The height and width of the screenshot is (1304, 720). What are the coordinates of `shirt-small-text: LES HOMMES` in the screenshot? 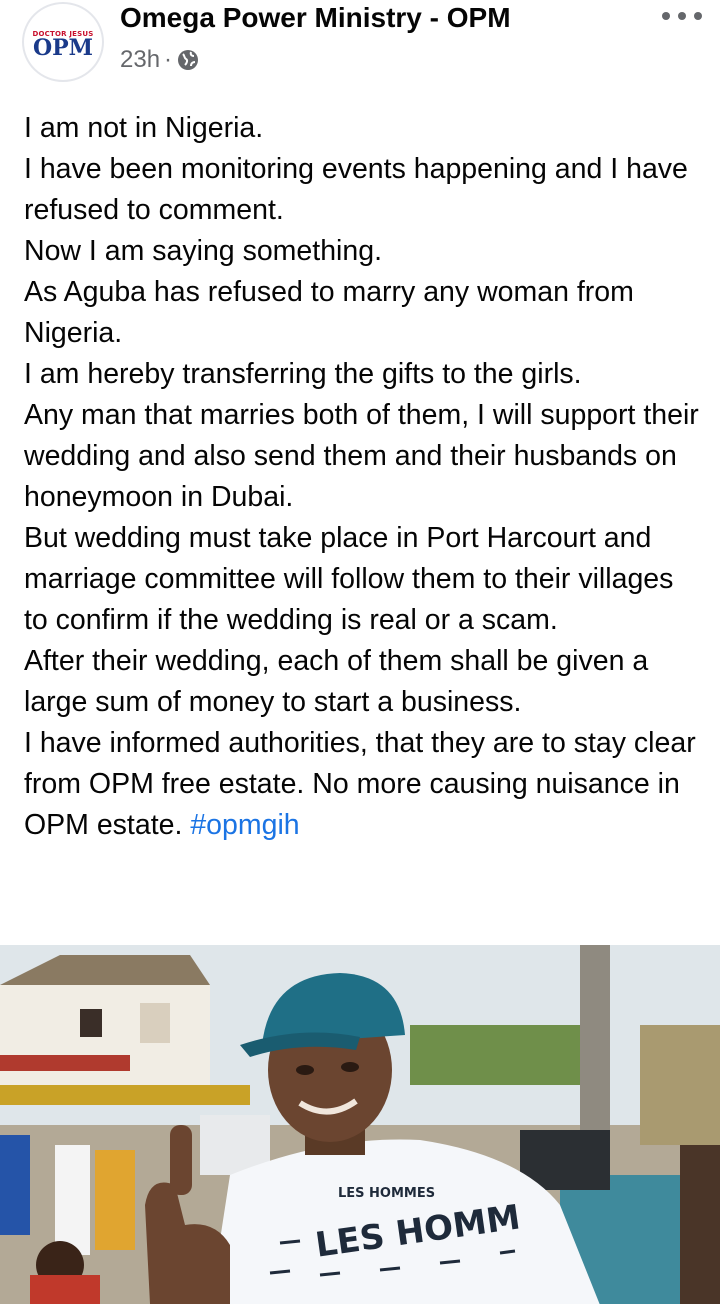 It's located at (386, 1193).